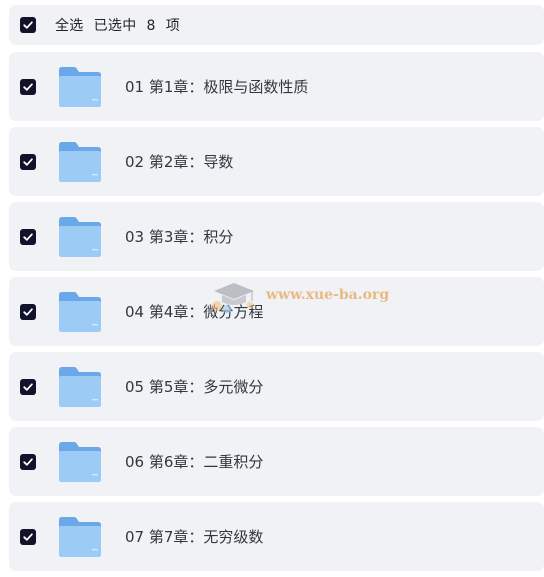 The width and height of the screenshot is (544, 577). I want to click on file-name: 05 第5章：多元微分, so click(194, 386).